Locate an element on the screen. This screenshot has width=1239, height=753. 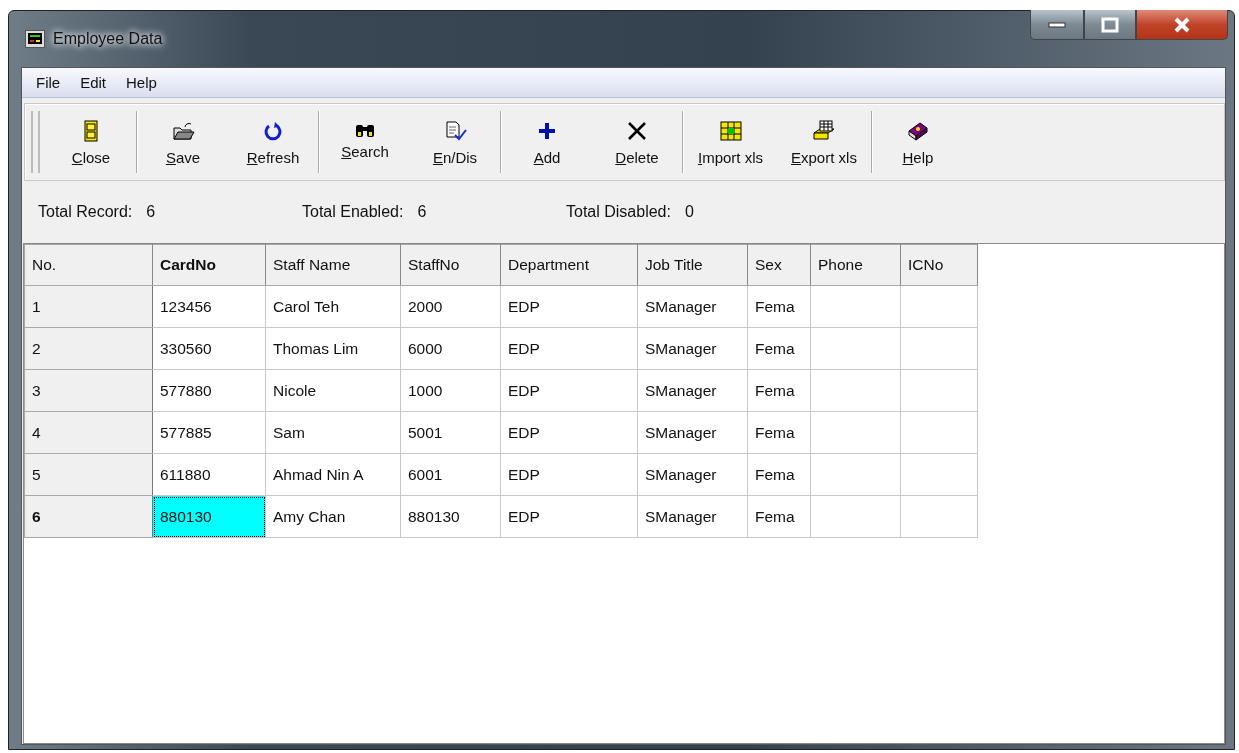
table-cell: 123456 is located at coordinates (209, 306).